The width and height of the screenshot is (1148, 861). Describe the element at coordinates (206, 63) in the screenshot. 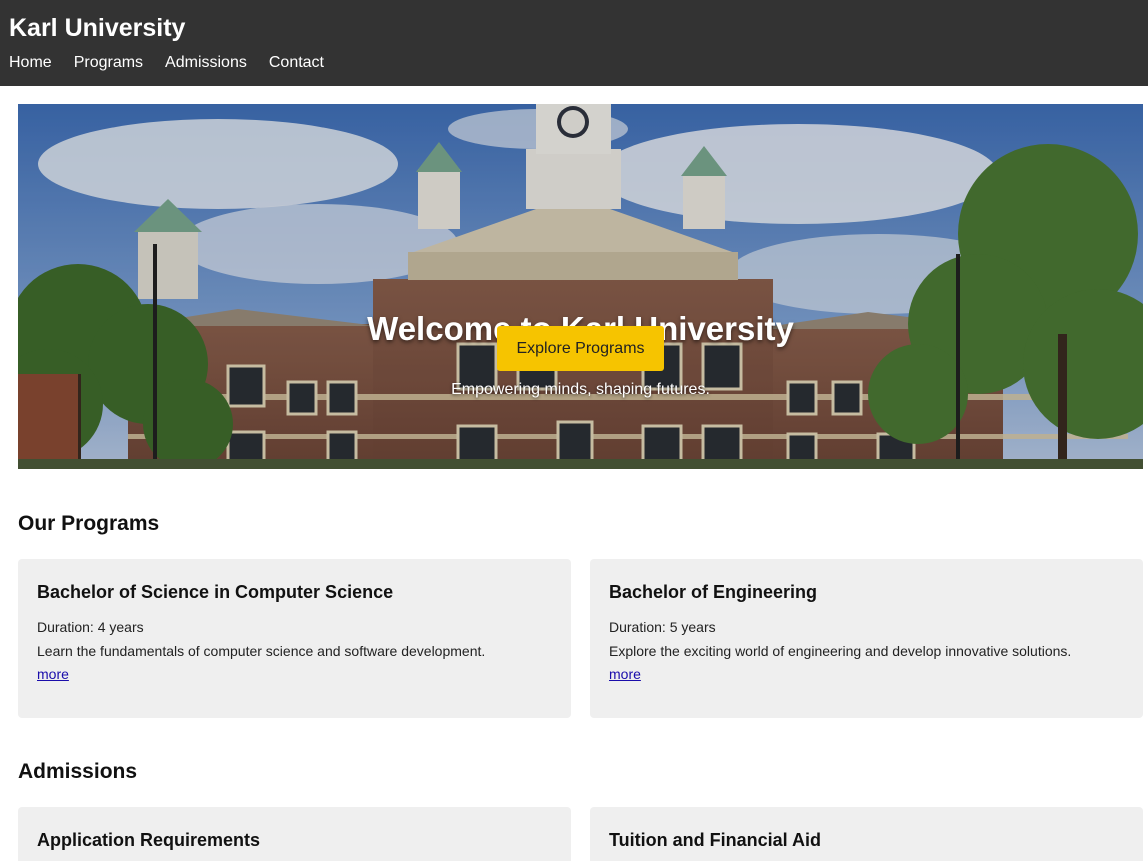

I see `nav-link-admissions: Admissions` at that location.